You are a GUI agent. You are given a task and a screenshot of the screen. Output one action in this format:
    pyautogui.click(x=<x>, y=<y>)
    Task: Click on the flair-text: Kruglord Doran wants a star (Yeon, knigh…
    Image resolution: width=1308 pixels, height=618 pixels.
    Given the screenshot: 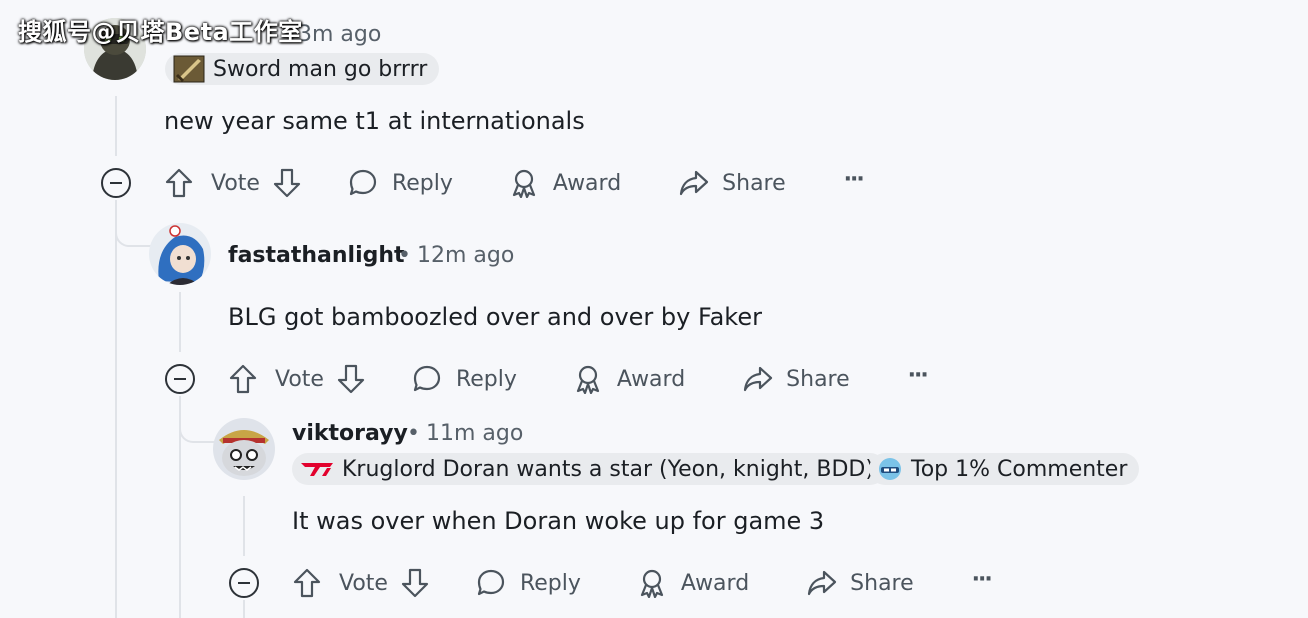 What is the action you would take?
    pyautogui.click(x=608, y=469)
    